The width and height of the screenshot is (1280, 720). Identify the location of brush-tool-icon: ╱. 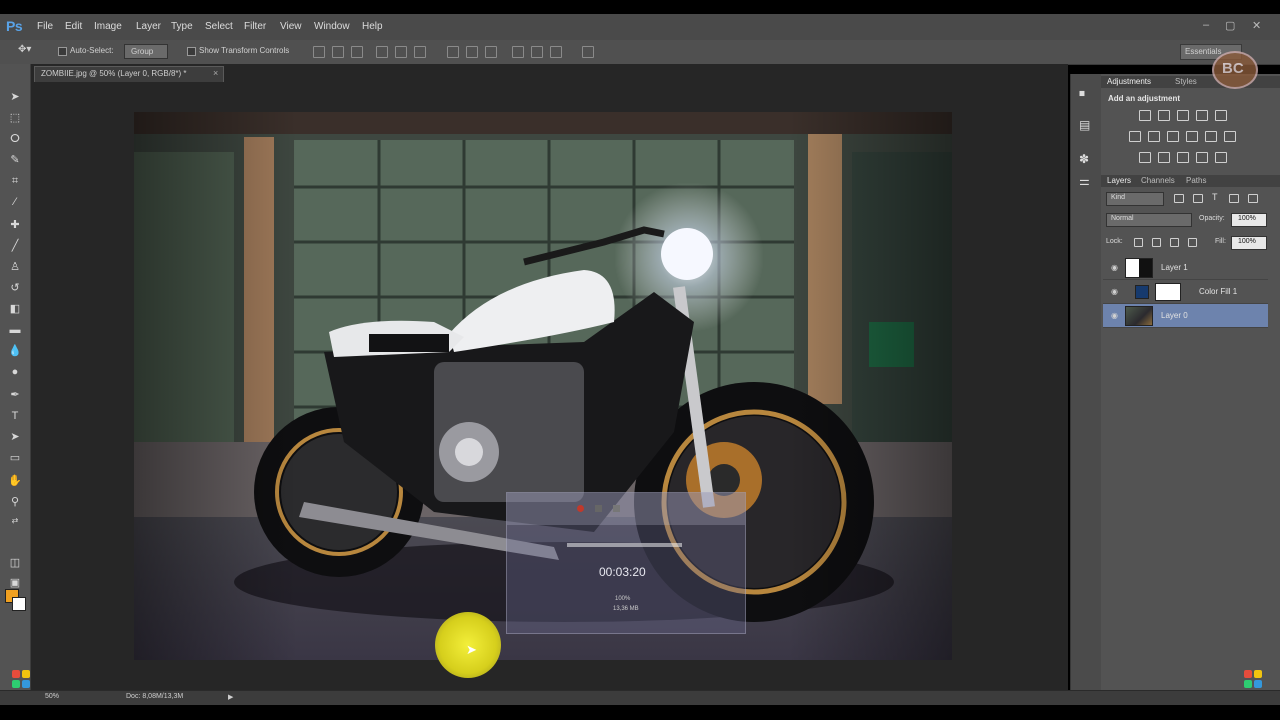
(15, 246).